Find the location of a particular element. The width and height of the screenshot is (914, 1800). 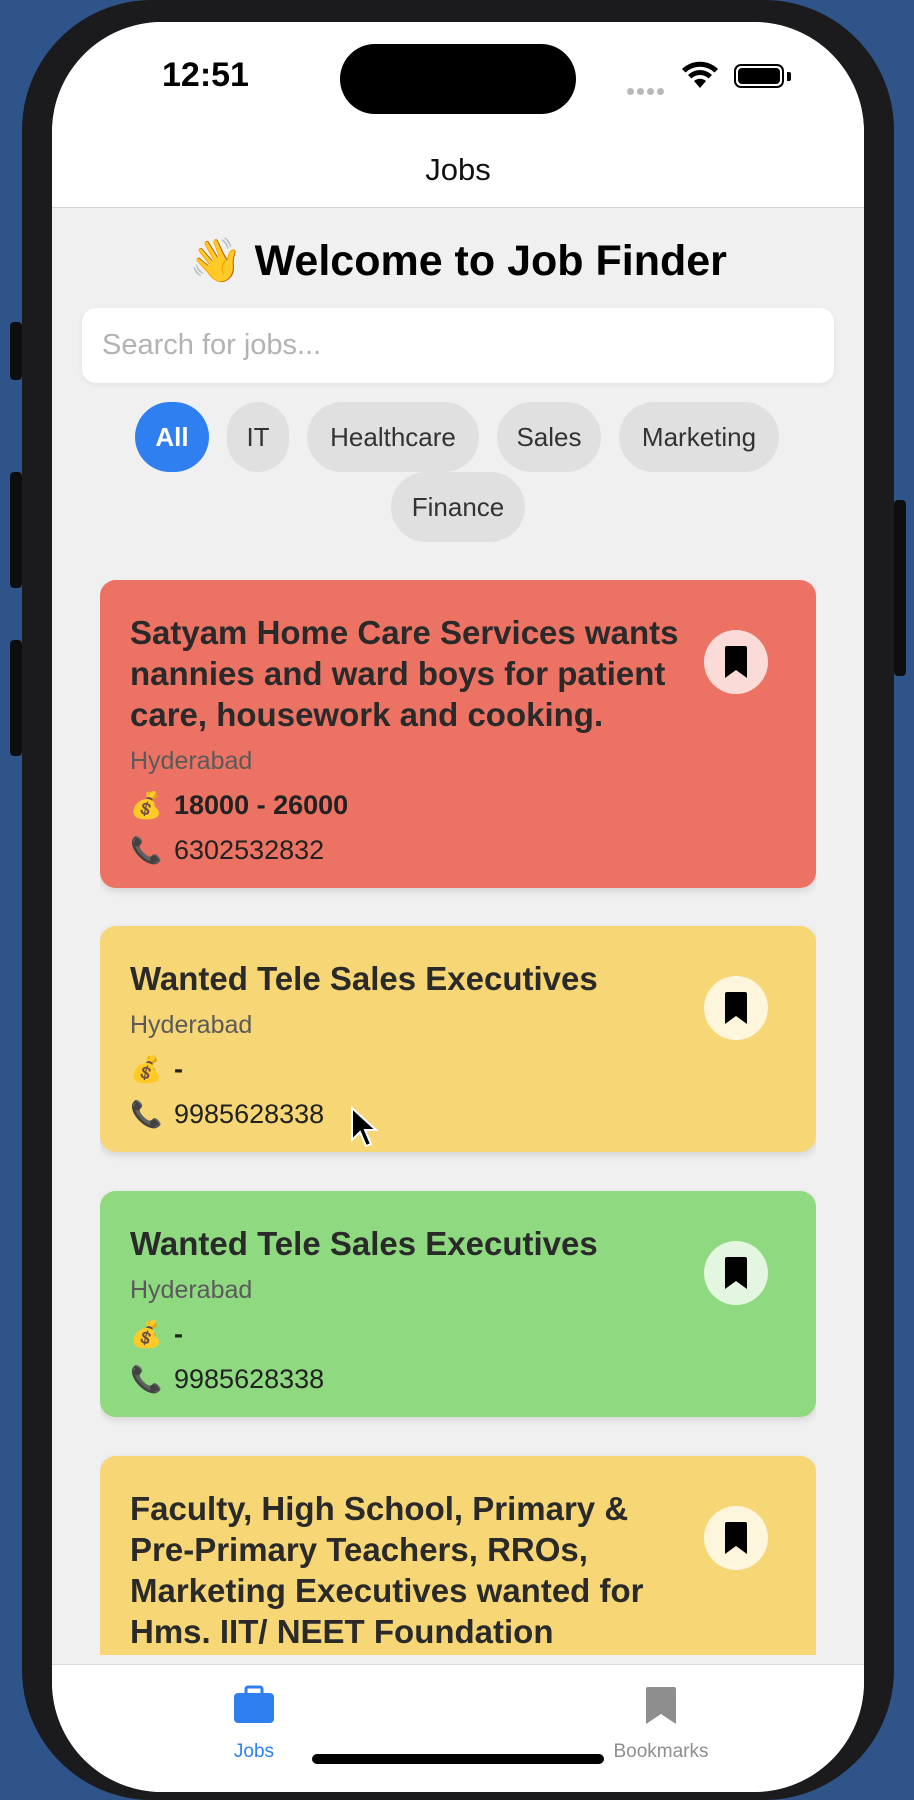

category-chip-marketing: Marketing is located at coordinates (699, 437).